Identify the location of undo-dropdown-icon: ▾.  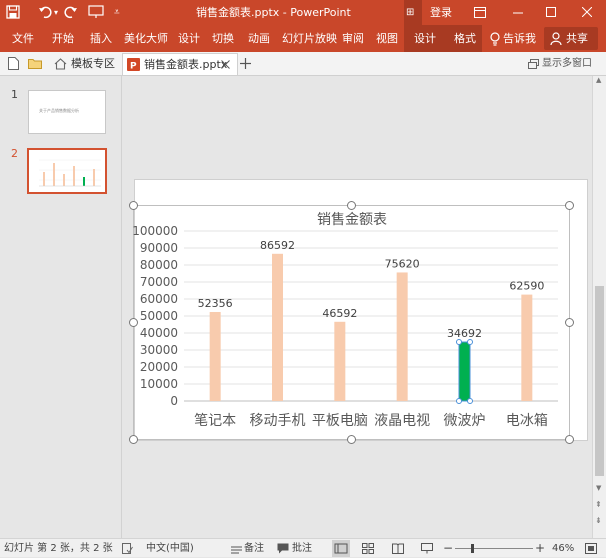
(56, 12).